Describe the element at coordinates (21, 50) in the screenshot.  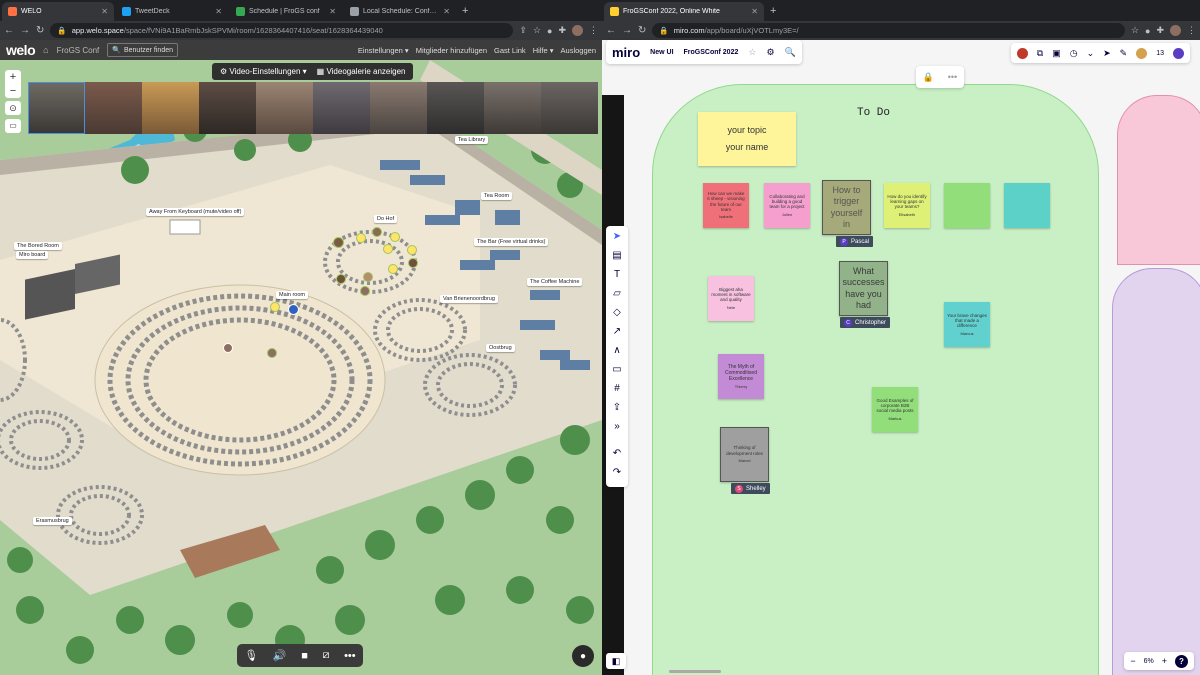
I see `welo-logo: welo` at that location.